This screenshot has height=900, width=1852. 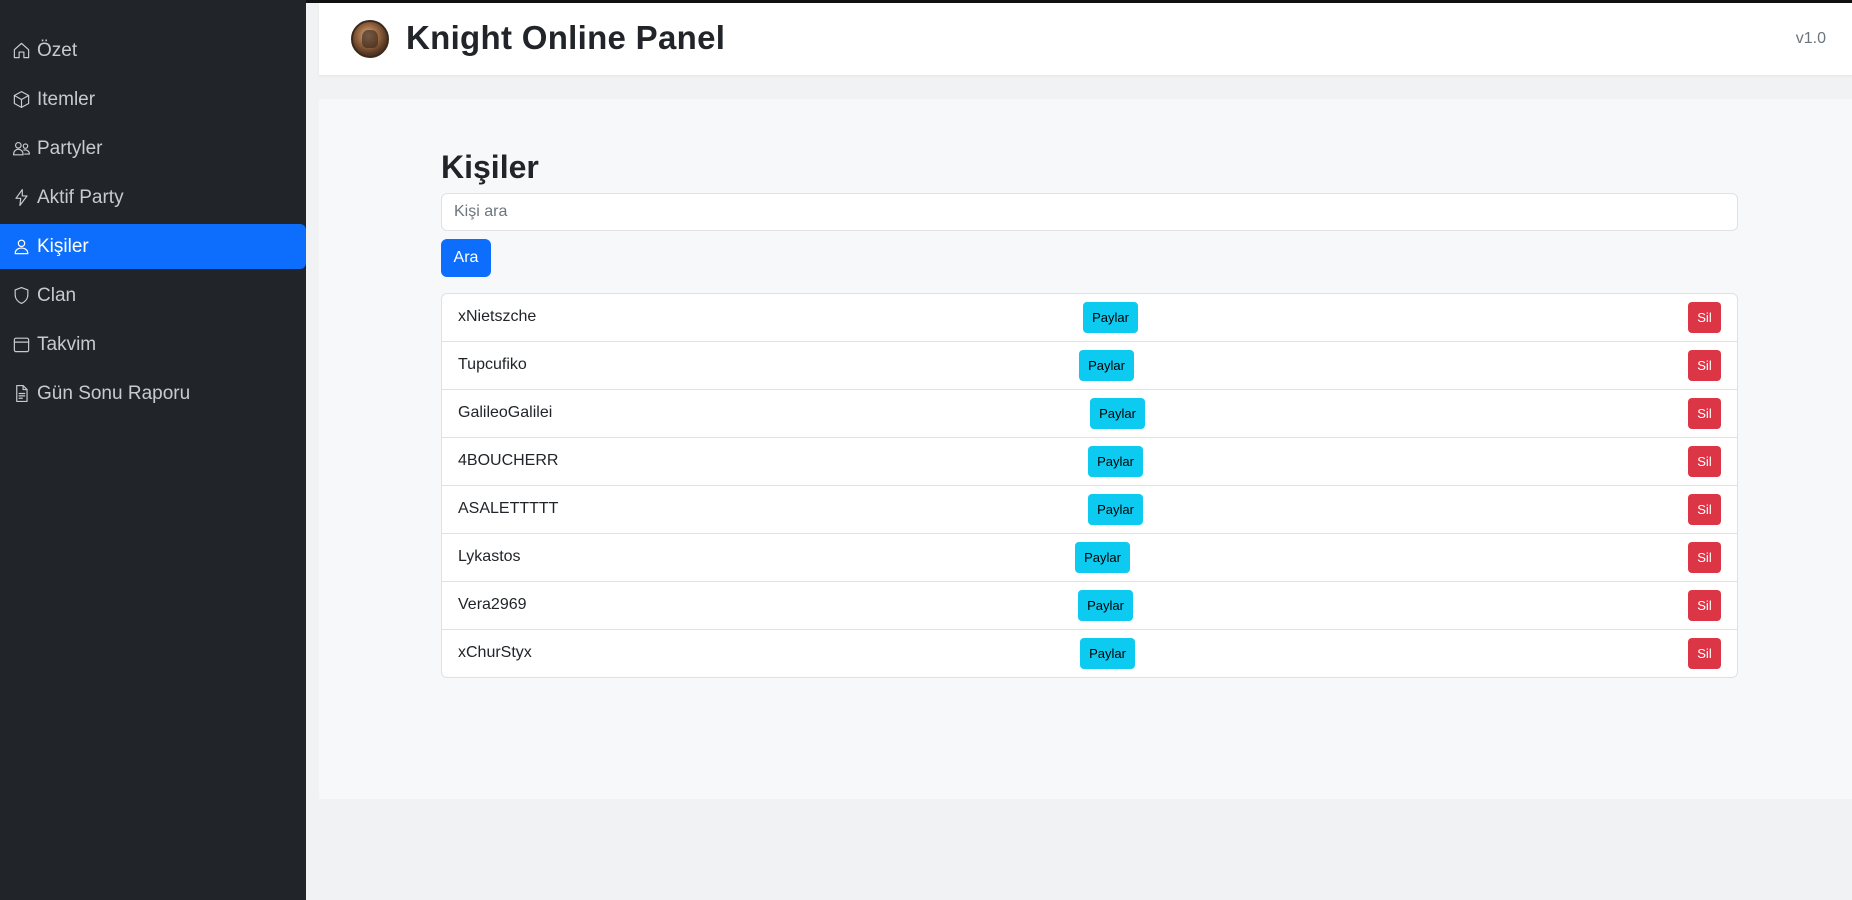 What do you see at coordinates (466, 258) in the screenshot?
I see `search-button: Ara` at bounding box center [466, 258].